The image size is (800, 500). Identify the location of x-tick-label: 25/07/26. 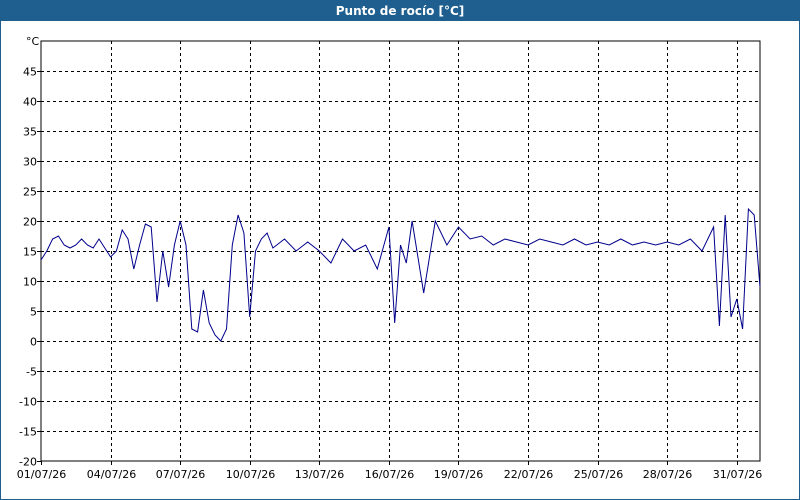
(598, 474).